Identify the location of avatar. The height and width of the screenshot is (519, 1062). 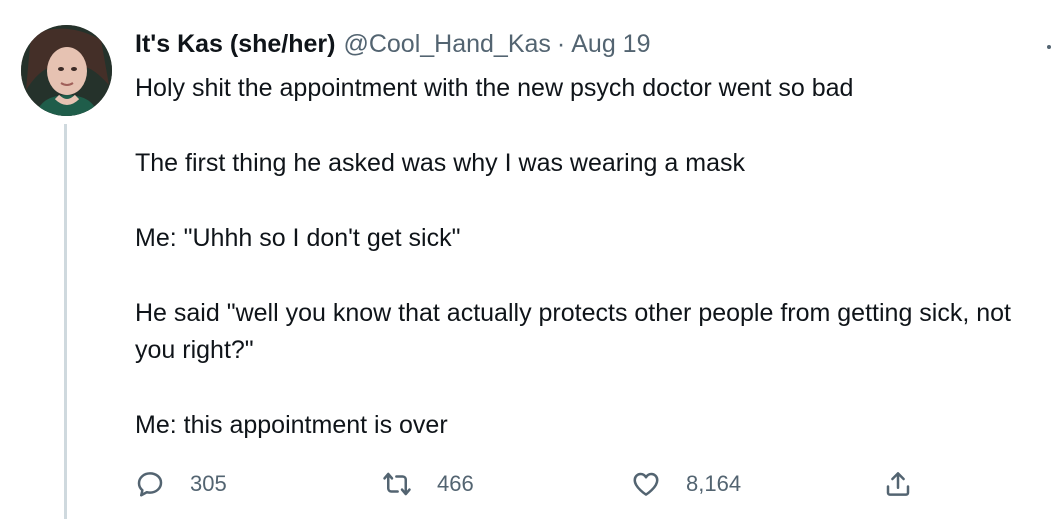
(66, 70).